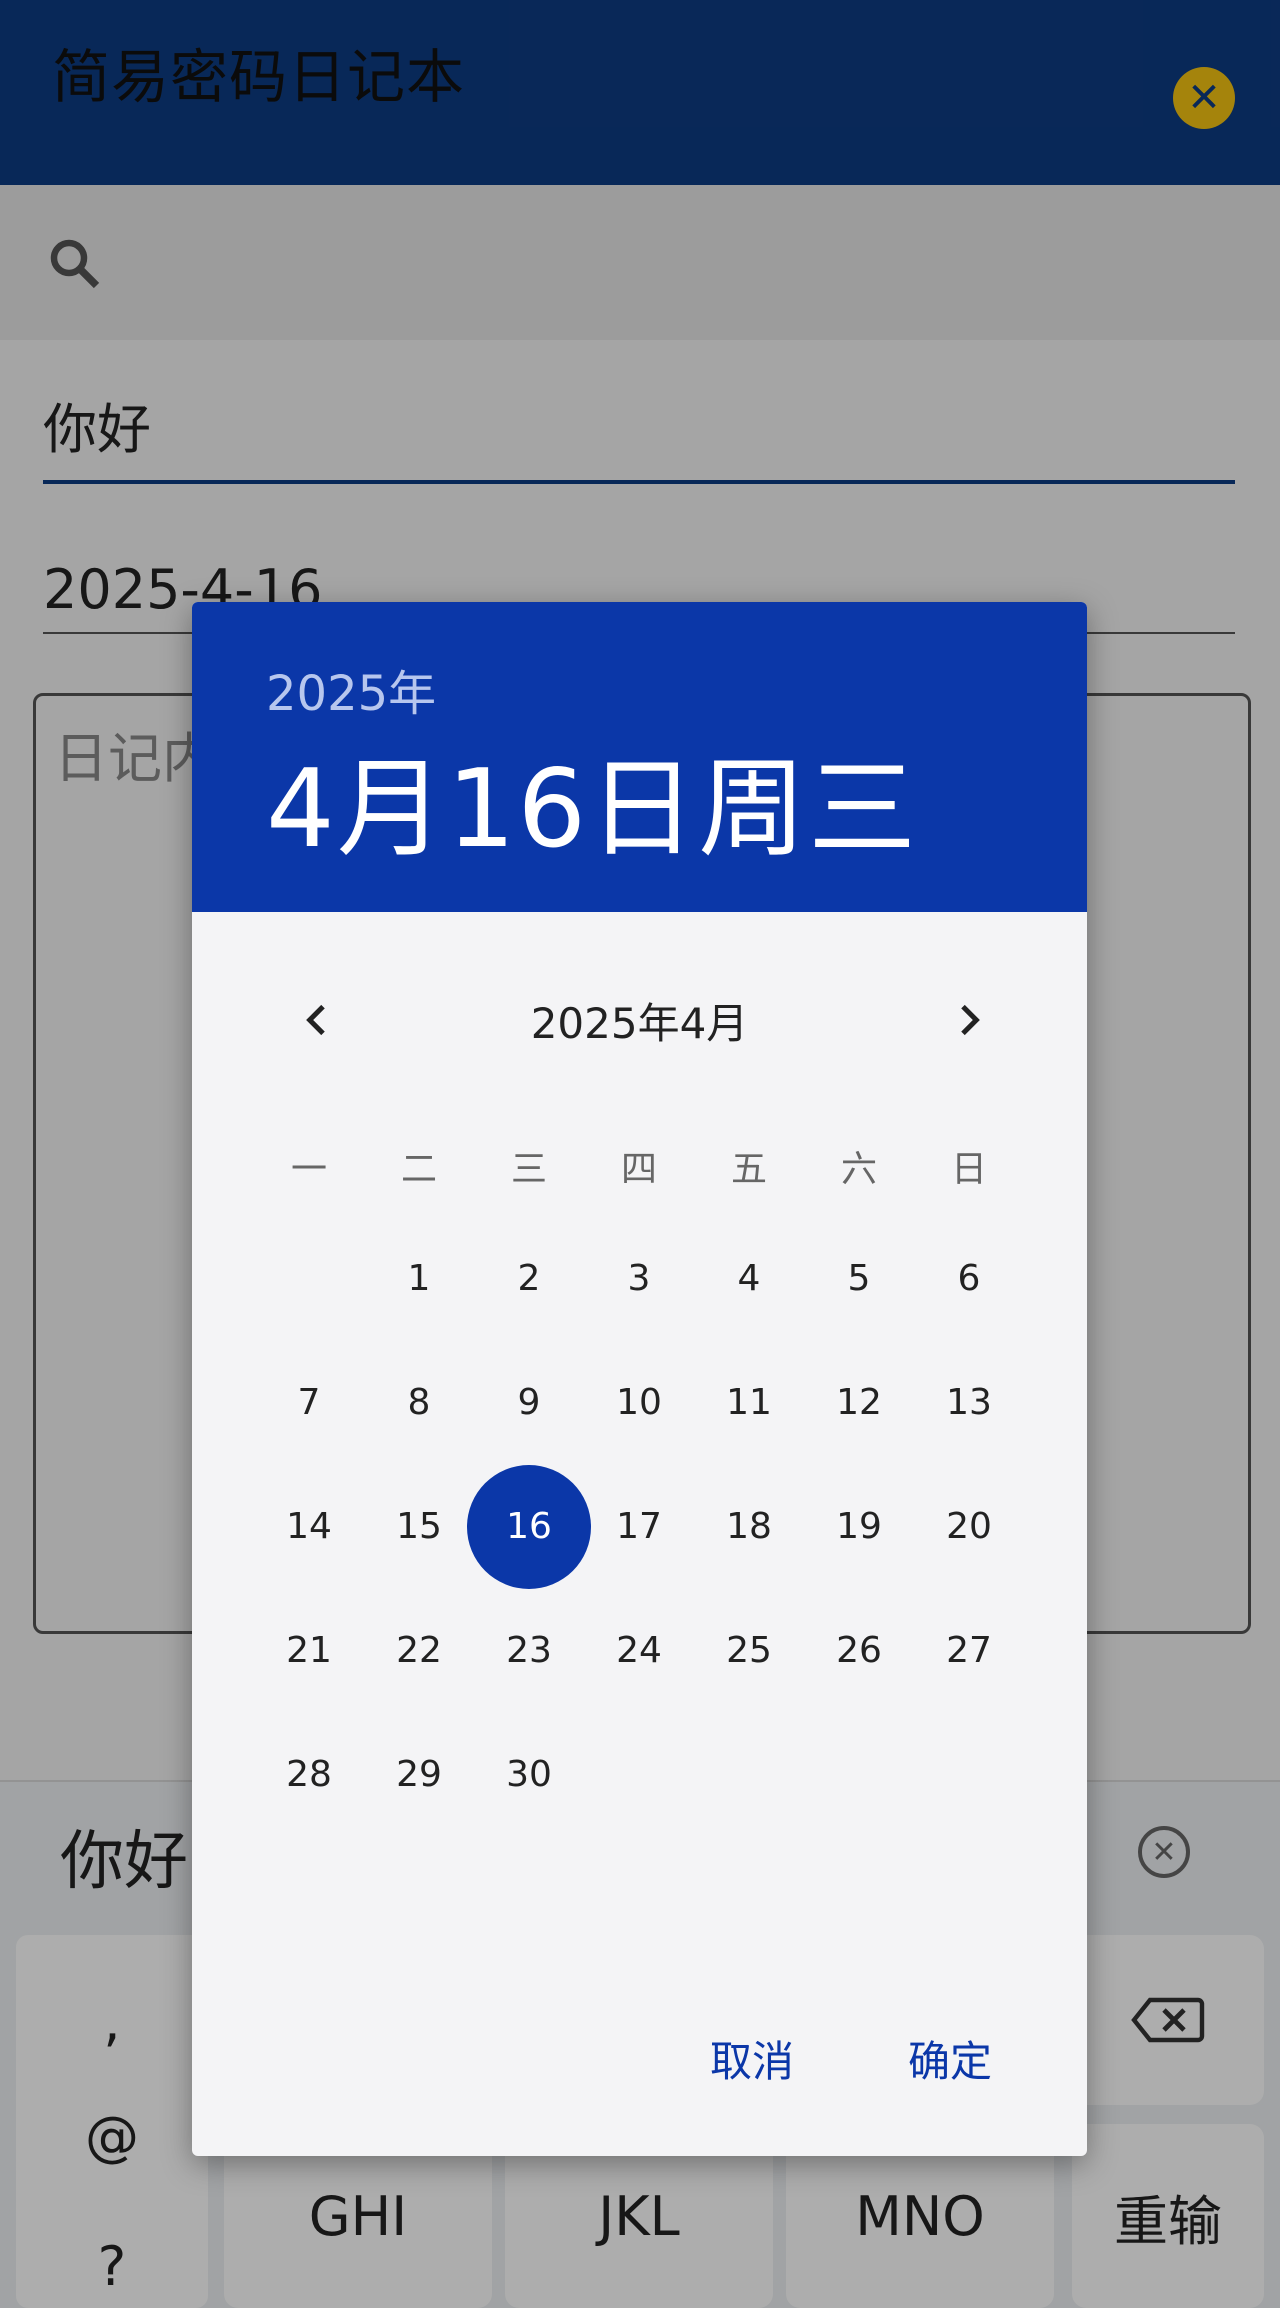 The height and width of the screenshot is (2308, 1280). I want to click on weekday-label: 一, so click(308, 1169).